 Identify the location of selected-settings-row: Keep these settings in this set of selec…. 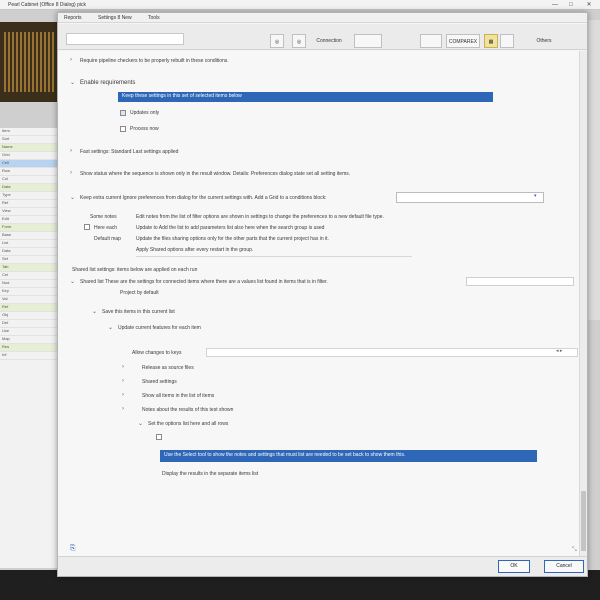
(305, 97).